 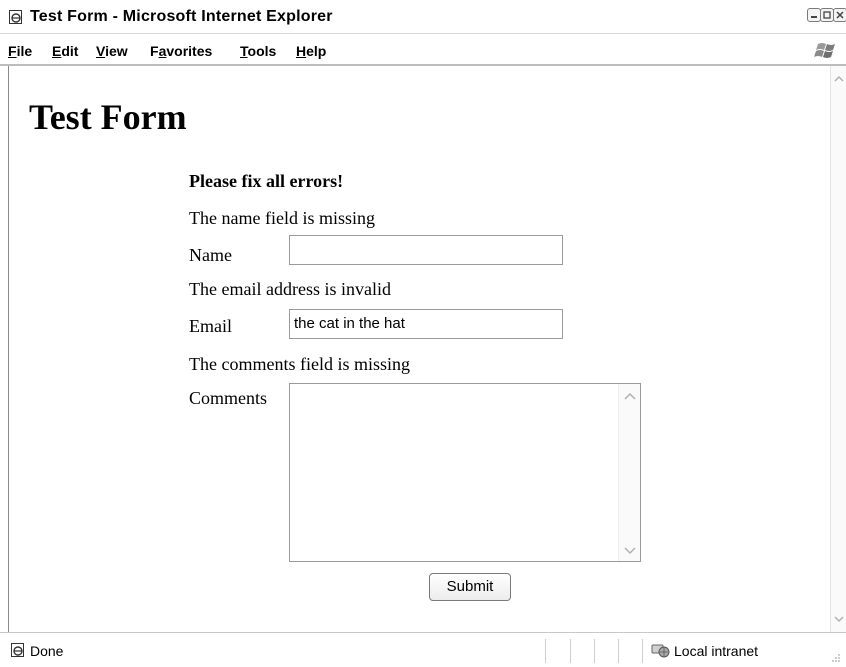 What do you see at coordinates (16, 17) in the screenshot?
I see `ie-page-icon` at bounding box center [16, 17].